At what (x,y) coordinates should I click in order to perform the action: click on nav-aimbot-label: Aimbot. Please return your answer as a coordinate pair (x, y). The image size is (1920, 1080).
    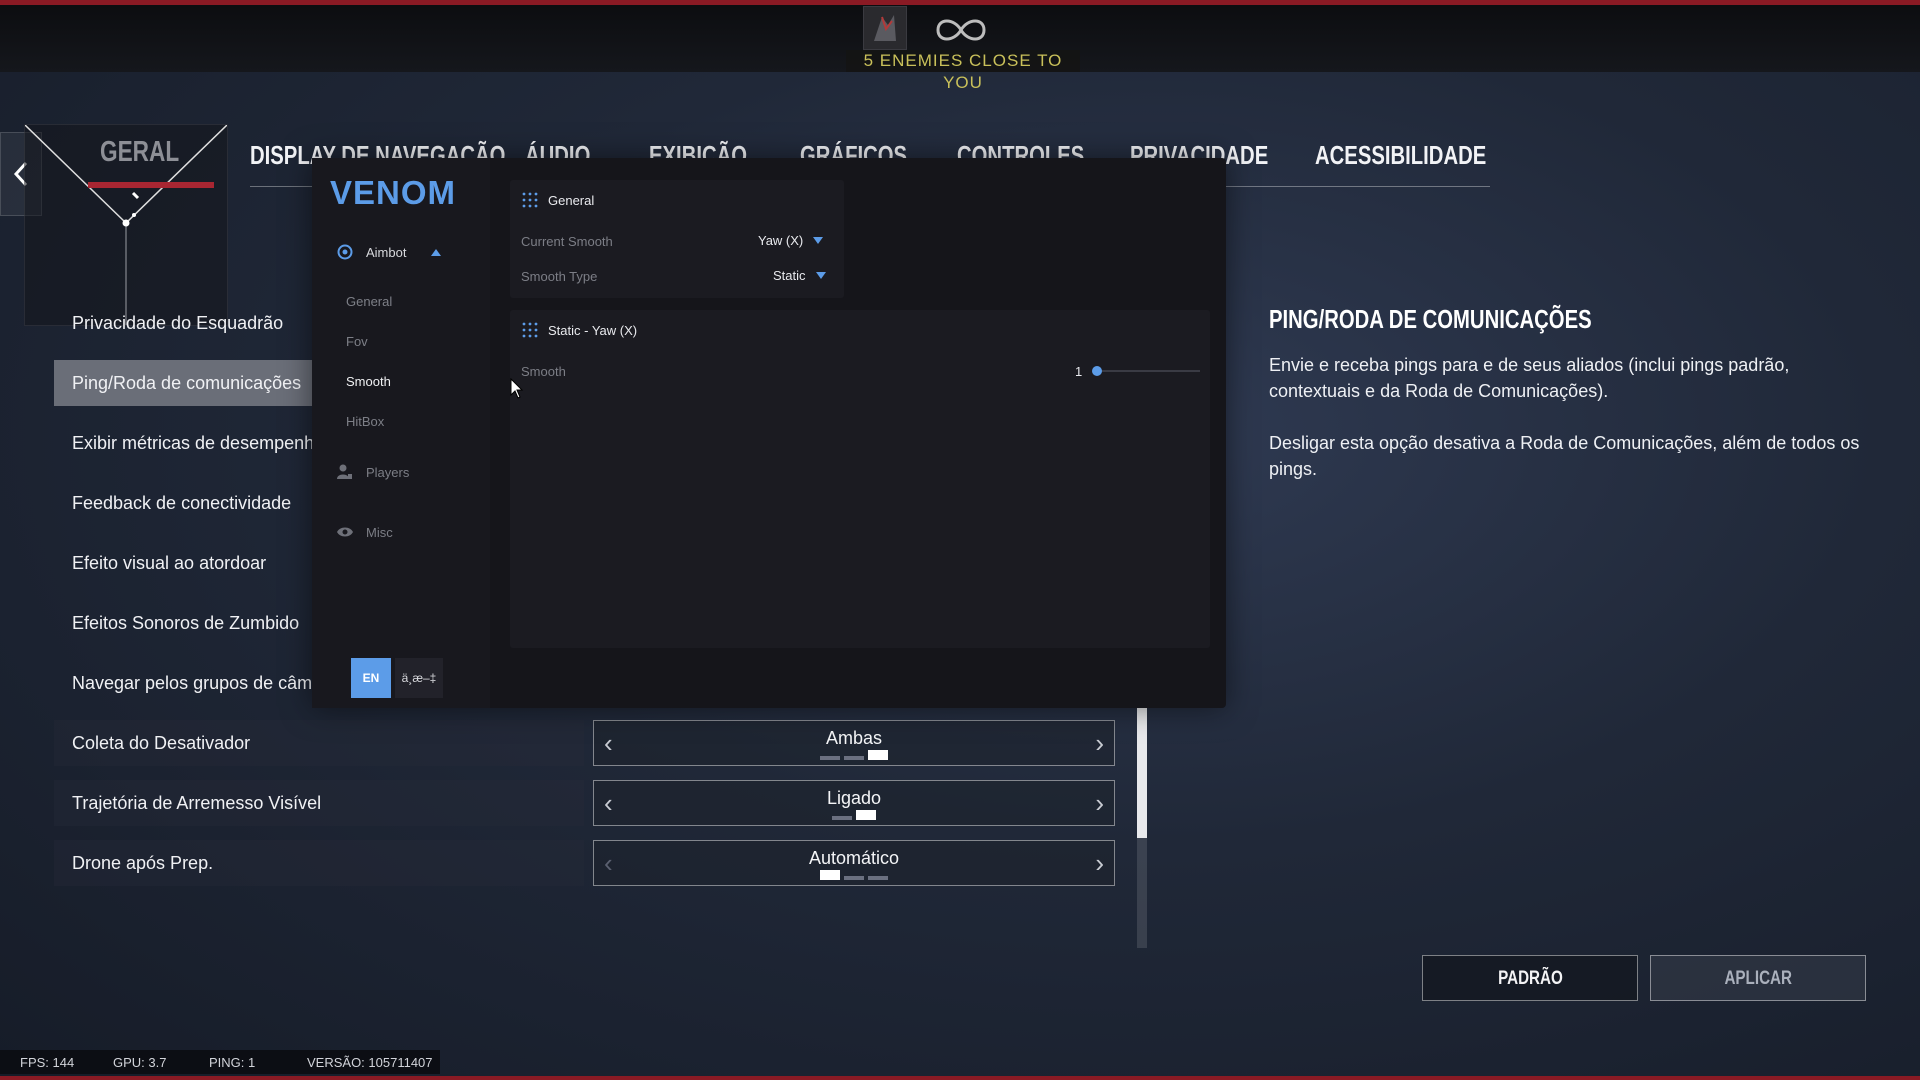
    Looking at the image, I should click on (386, 252).